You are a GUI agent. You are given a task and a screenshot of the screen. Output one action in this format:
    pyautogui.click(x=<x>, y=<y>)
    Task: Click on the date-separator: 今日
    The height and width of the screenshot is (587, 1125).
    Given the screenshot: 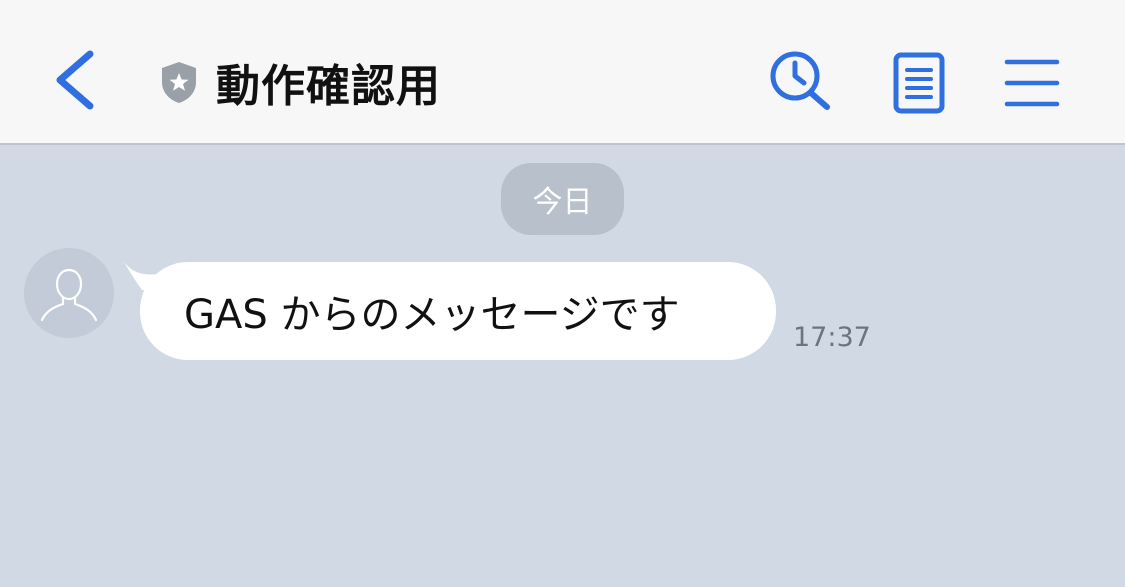 What is the action you would take?
    pyautogui.click(x=562, y=199)
    